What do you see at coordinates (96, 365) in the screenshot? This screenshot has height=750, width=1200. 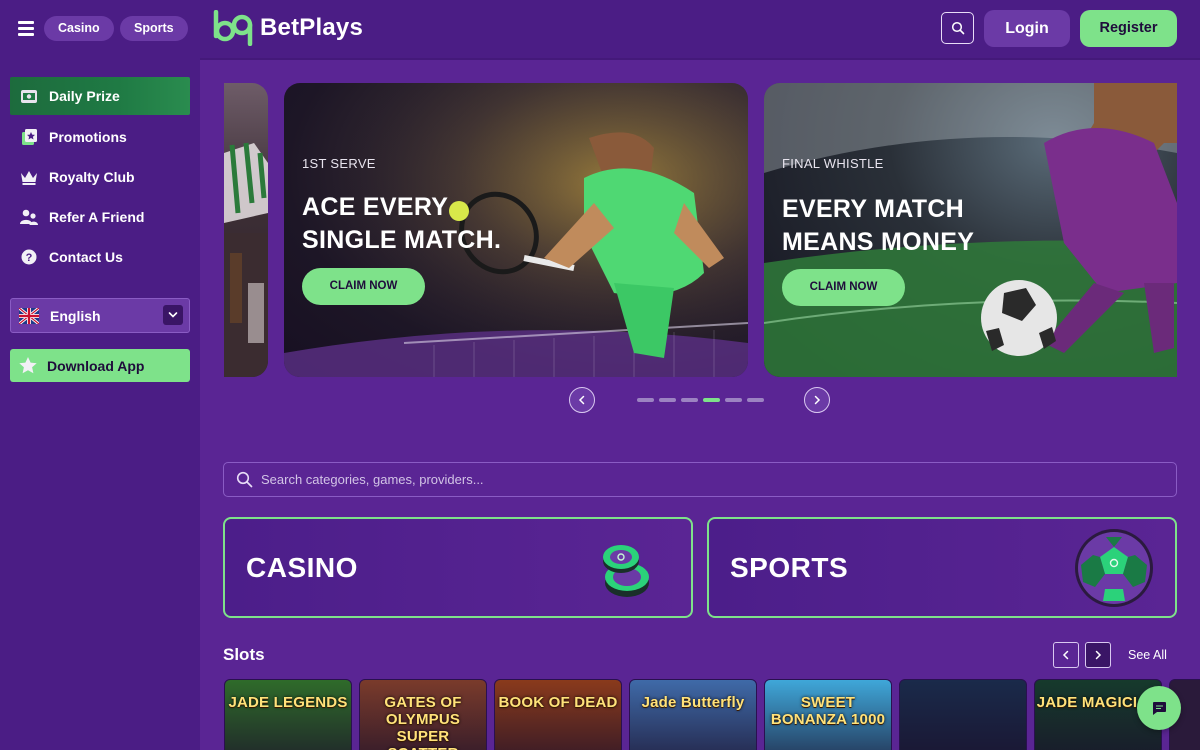 I see `download-app-label: Download App` at bounding box center [96, 365].